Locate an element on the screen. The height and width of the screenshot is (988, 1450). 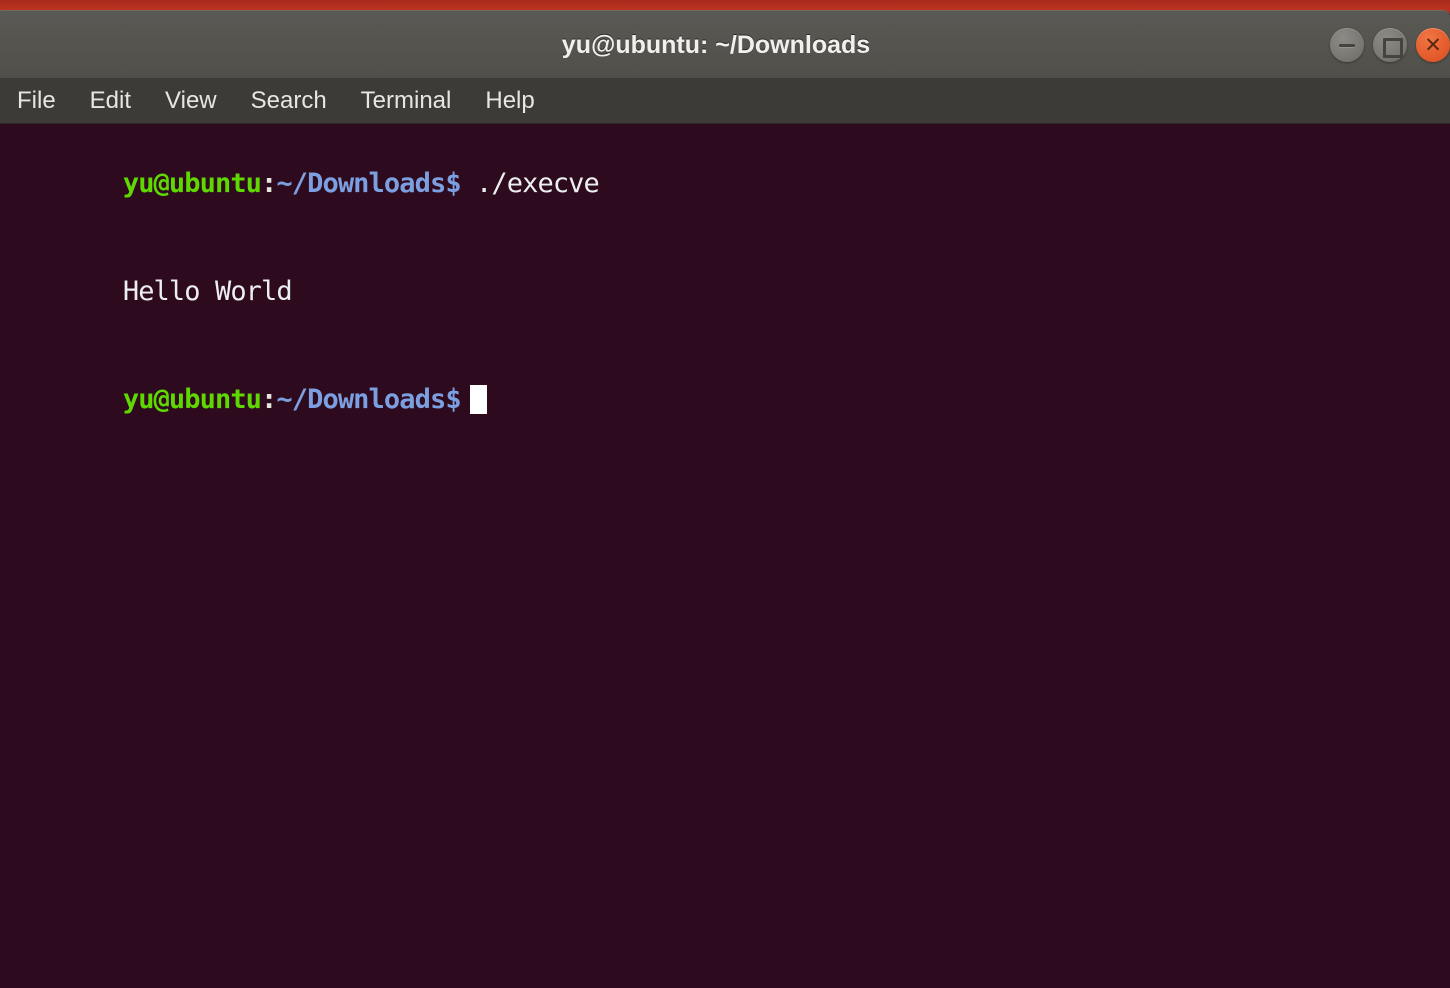
window-controls: ✕ is located at coordinates (1390, 45).